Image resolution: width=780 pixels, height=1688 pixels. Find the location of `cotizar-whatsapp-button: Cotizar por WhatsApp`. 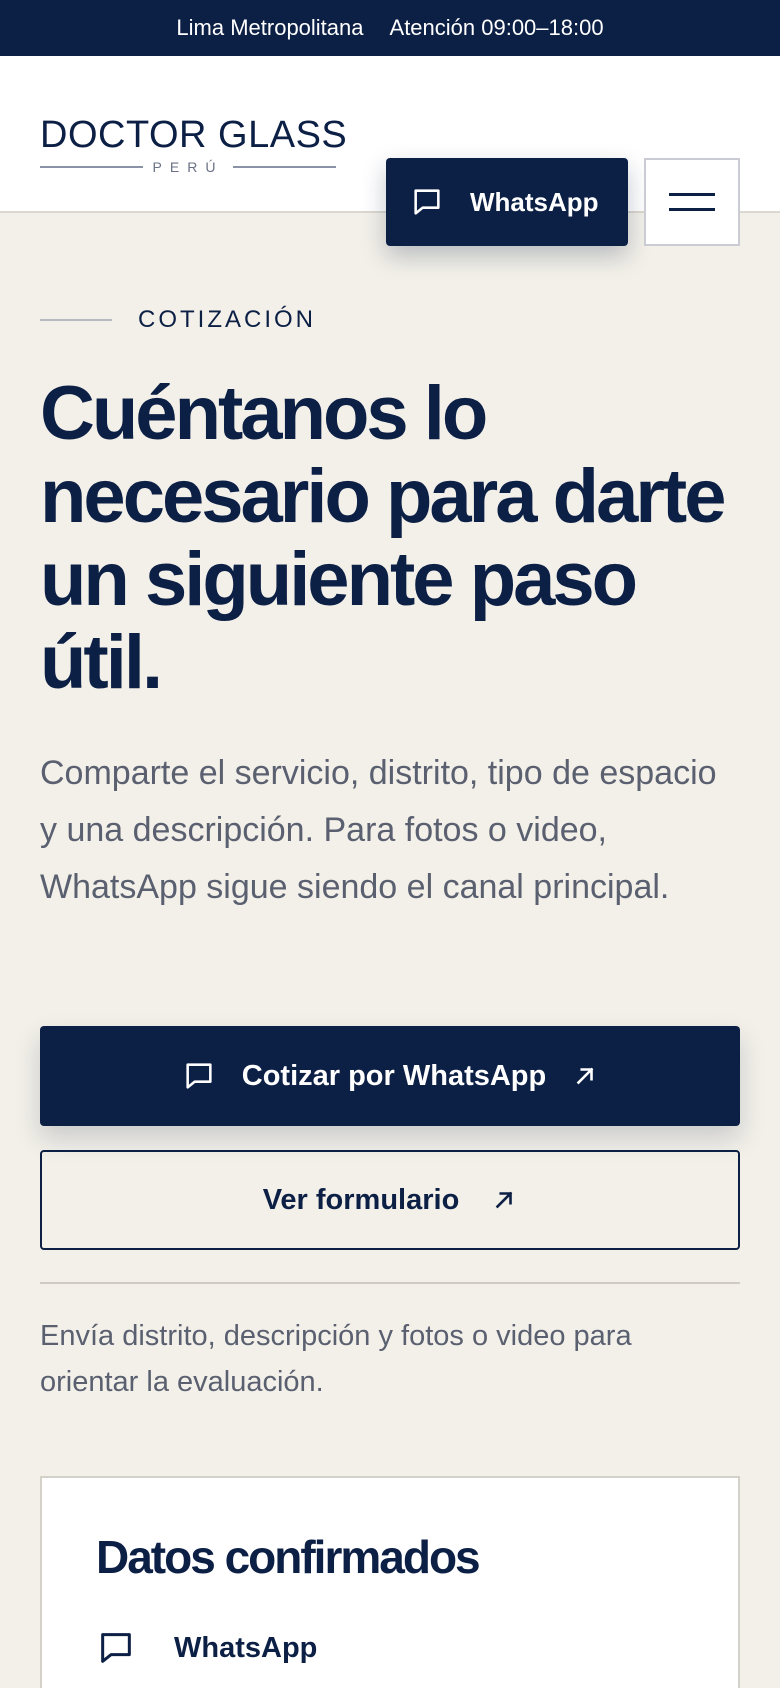

cotizar-whatsapp-button: Cotizar por WhatsApp is located at coordinates (390, 1076).